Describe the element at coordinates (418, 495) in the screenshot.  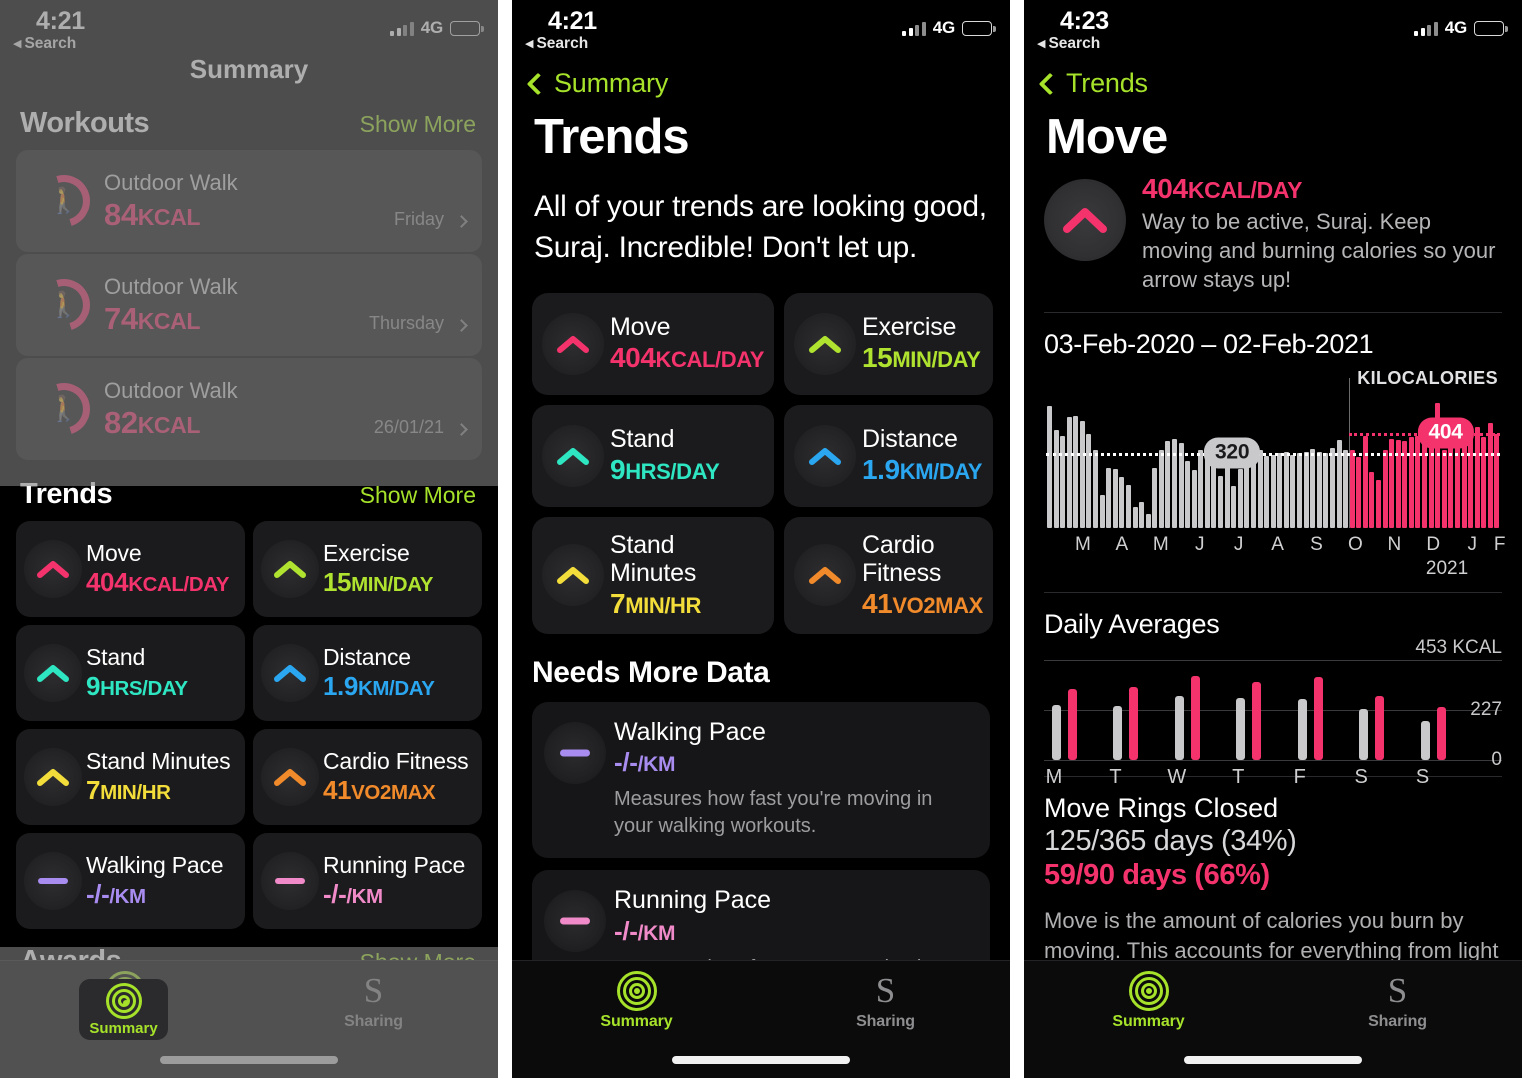
I see `trends-show-more: Show More` at that location.